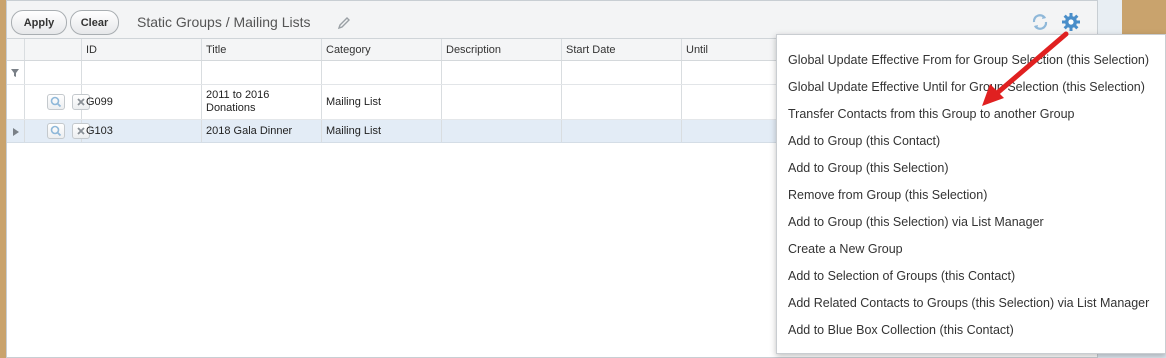 The height and width of the screenshot is (358, 1166). What do you see at coordinates (53, 49) in the screenshot?
I see `header-cell-actions` at bounding box center [53, 49].